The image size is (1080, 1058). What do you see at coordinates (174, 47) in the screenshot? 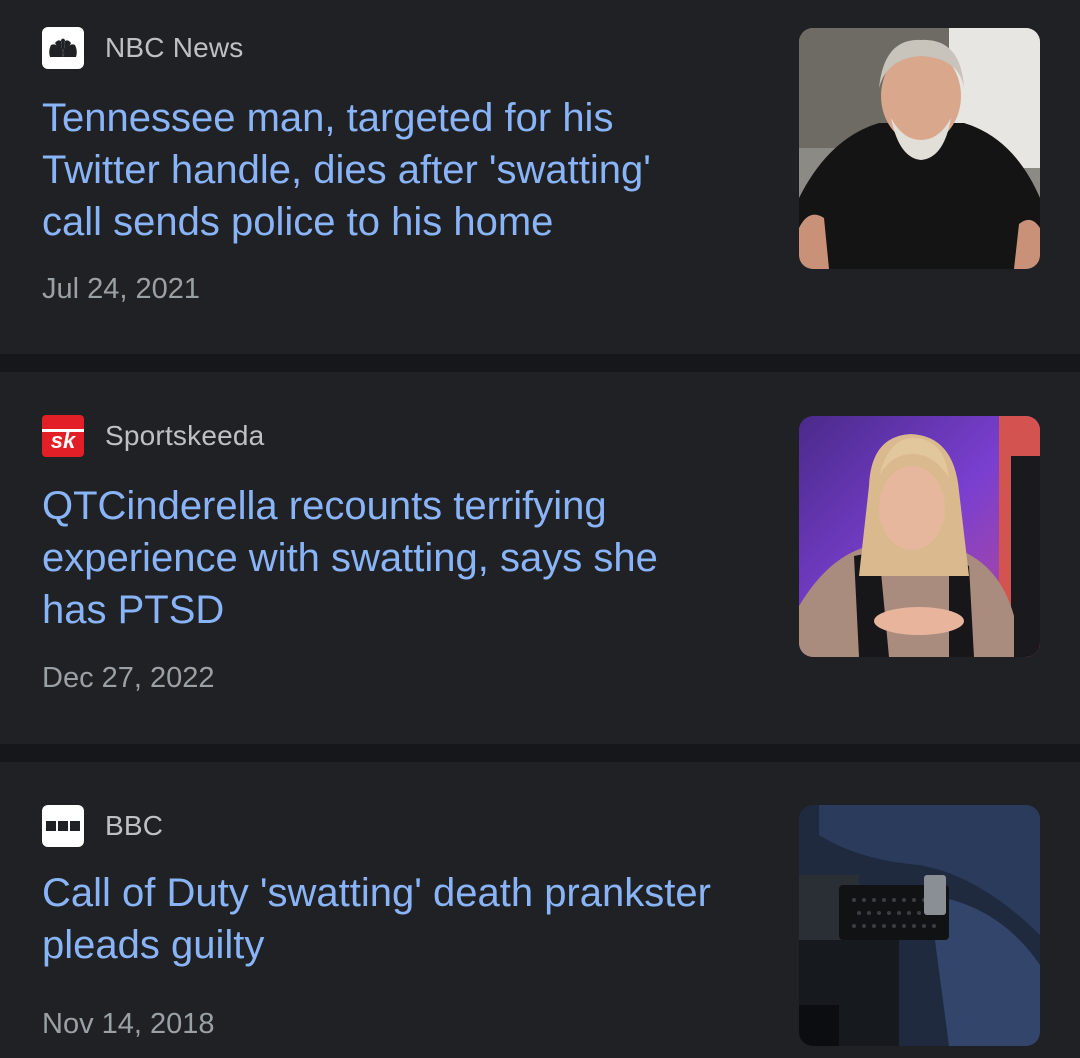
I see `source-name: NBC News` at bounding box center [174, 47].